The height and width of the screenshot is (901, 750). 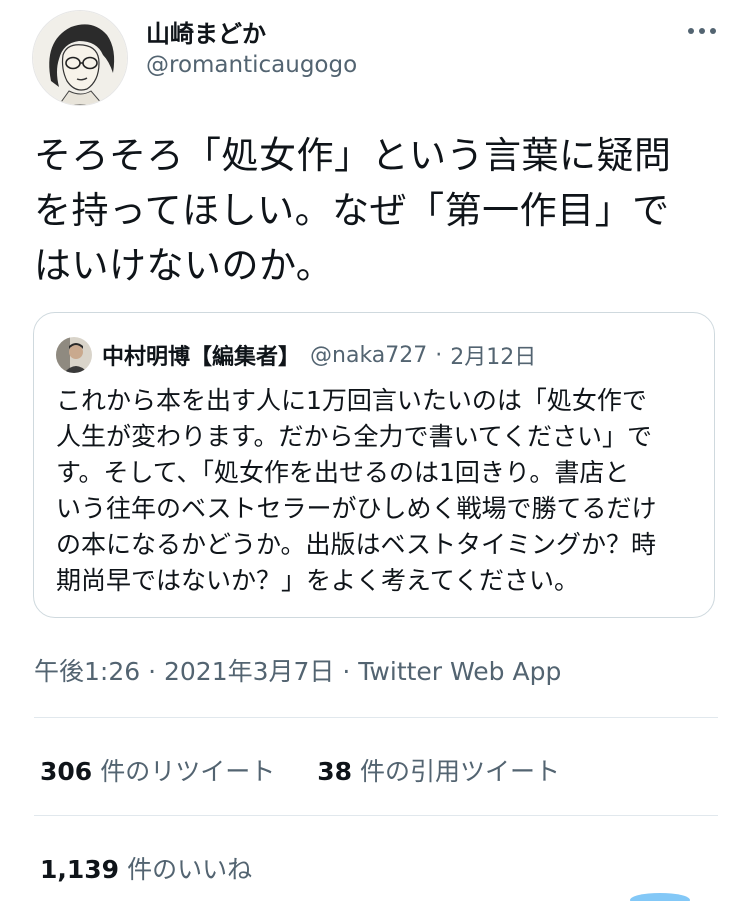 I want to click on tweet-text-line: を持ってほしい。なぜ「第一作目」で, so click(x=352, y=210).